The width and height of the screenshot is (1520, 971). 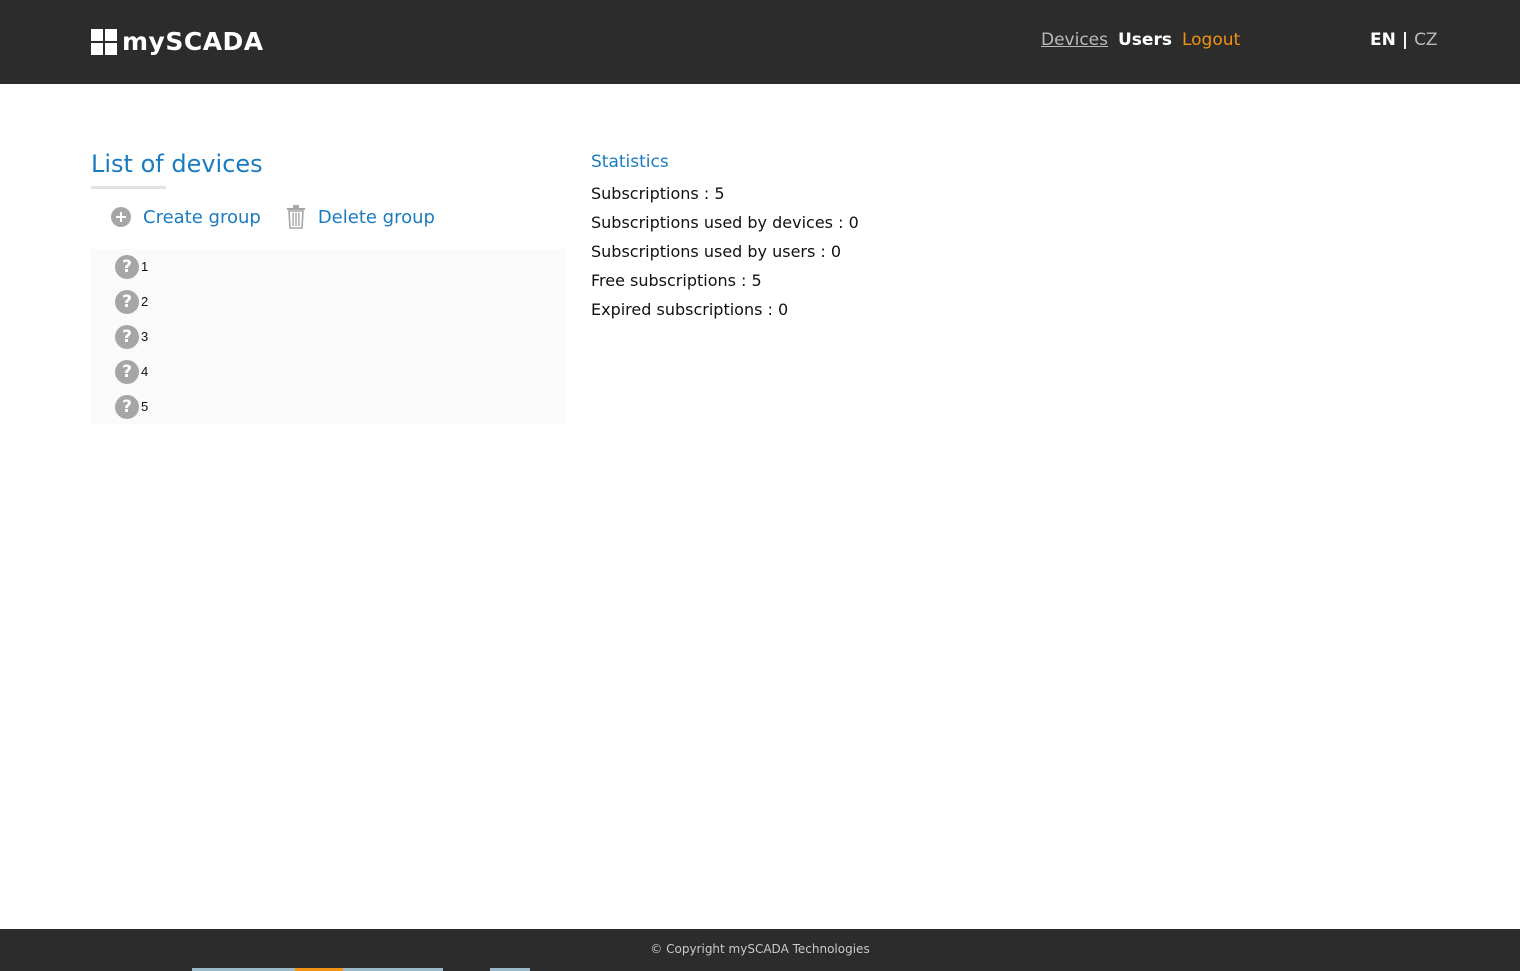 I want to click on delete-group-label: Delete group, so click(x=376, y=217).